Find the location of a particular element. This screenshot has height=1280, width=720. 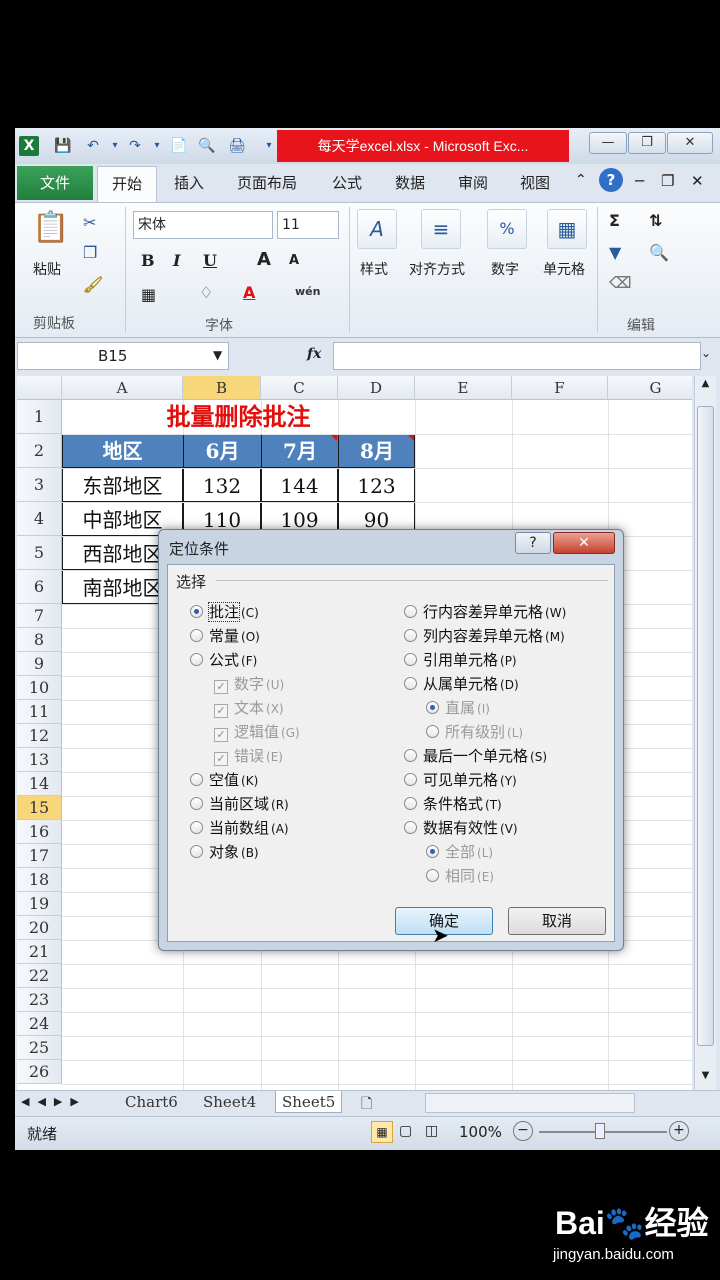

tab-insert: 插入 is located at coordinates (189, 182).